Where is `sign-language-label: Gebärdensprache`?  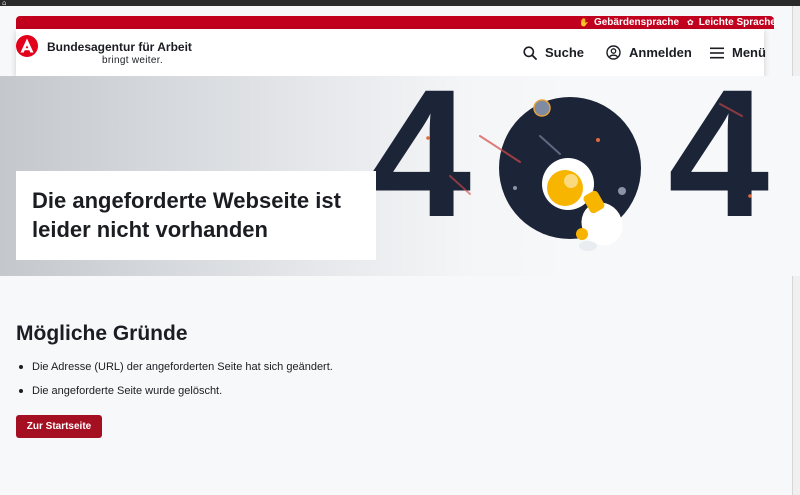 sign-language-label: Gebärdensprache is located at coordinates (636, 22).